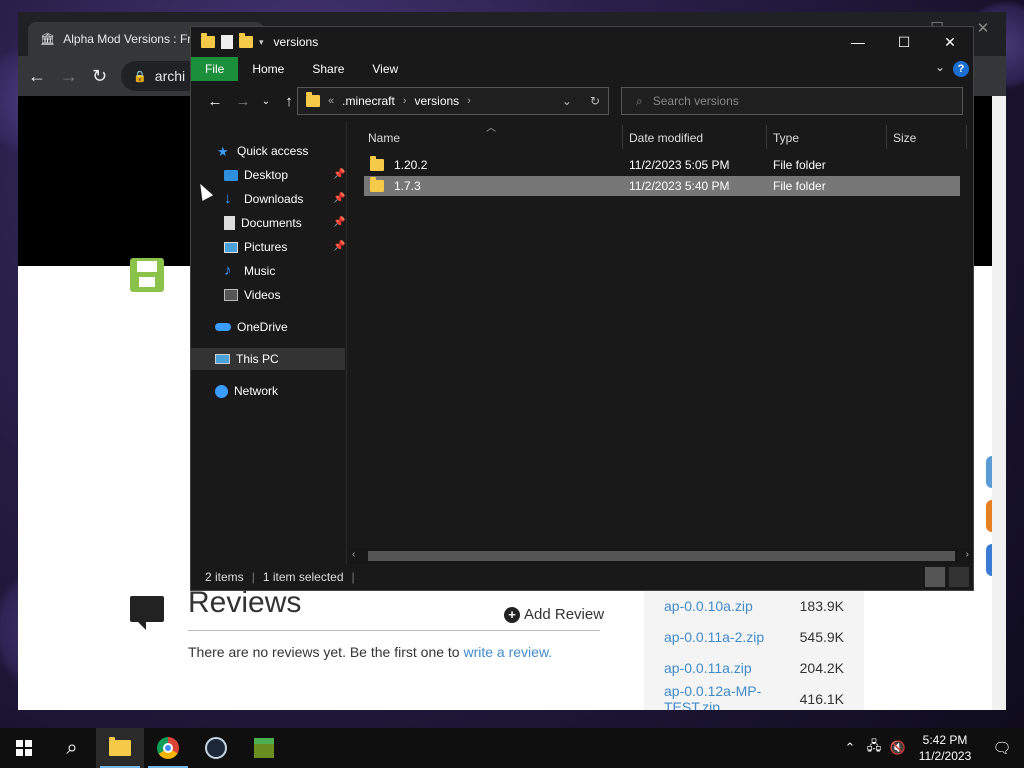 The height and width of the screenshot is (768, 1024). Describe the element at coordinates (662, 186) in the screenshot. I see `table-row: 1.7.3 11/2/2023 5:40 PM File folder` at that location.